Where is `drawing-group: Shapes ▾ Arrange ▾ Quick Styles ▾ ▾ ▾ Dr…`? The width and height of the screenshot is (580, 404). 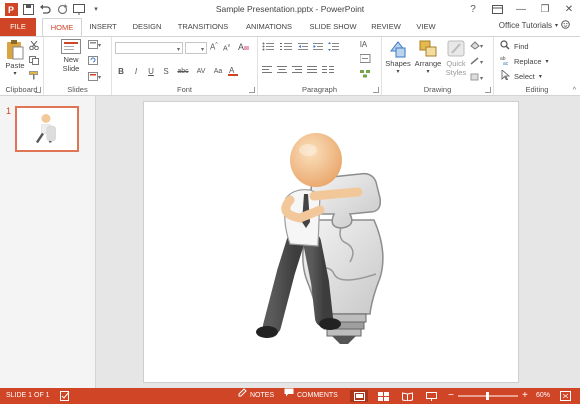
drawing-group: Shapes ▾ Arrange ▾ Quick Styles ▾ ▾ ▾ Dr… is located at coordinates (438, 66).